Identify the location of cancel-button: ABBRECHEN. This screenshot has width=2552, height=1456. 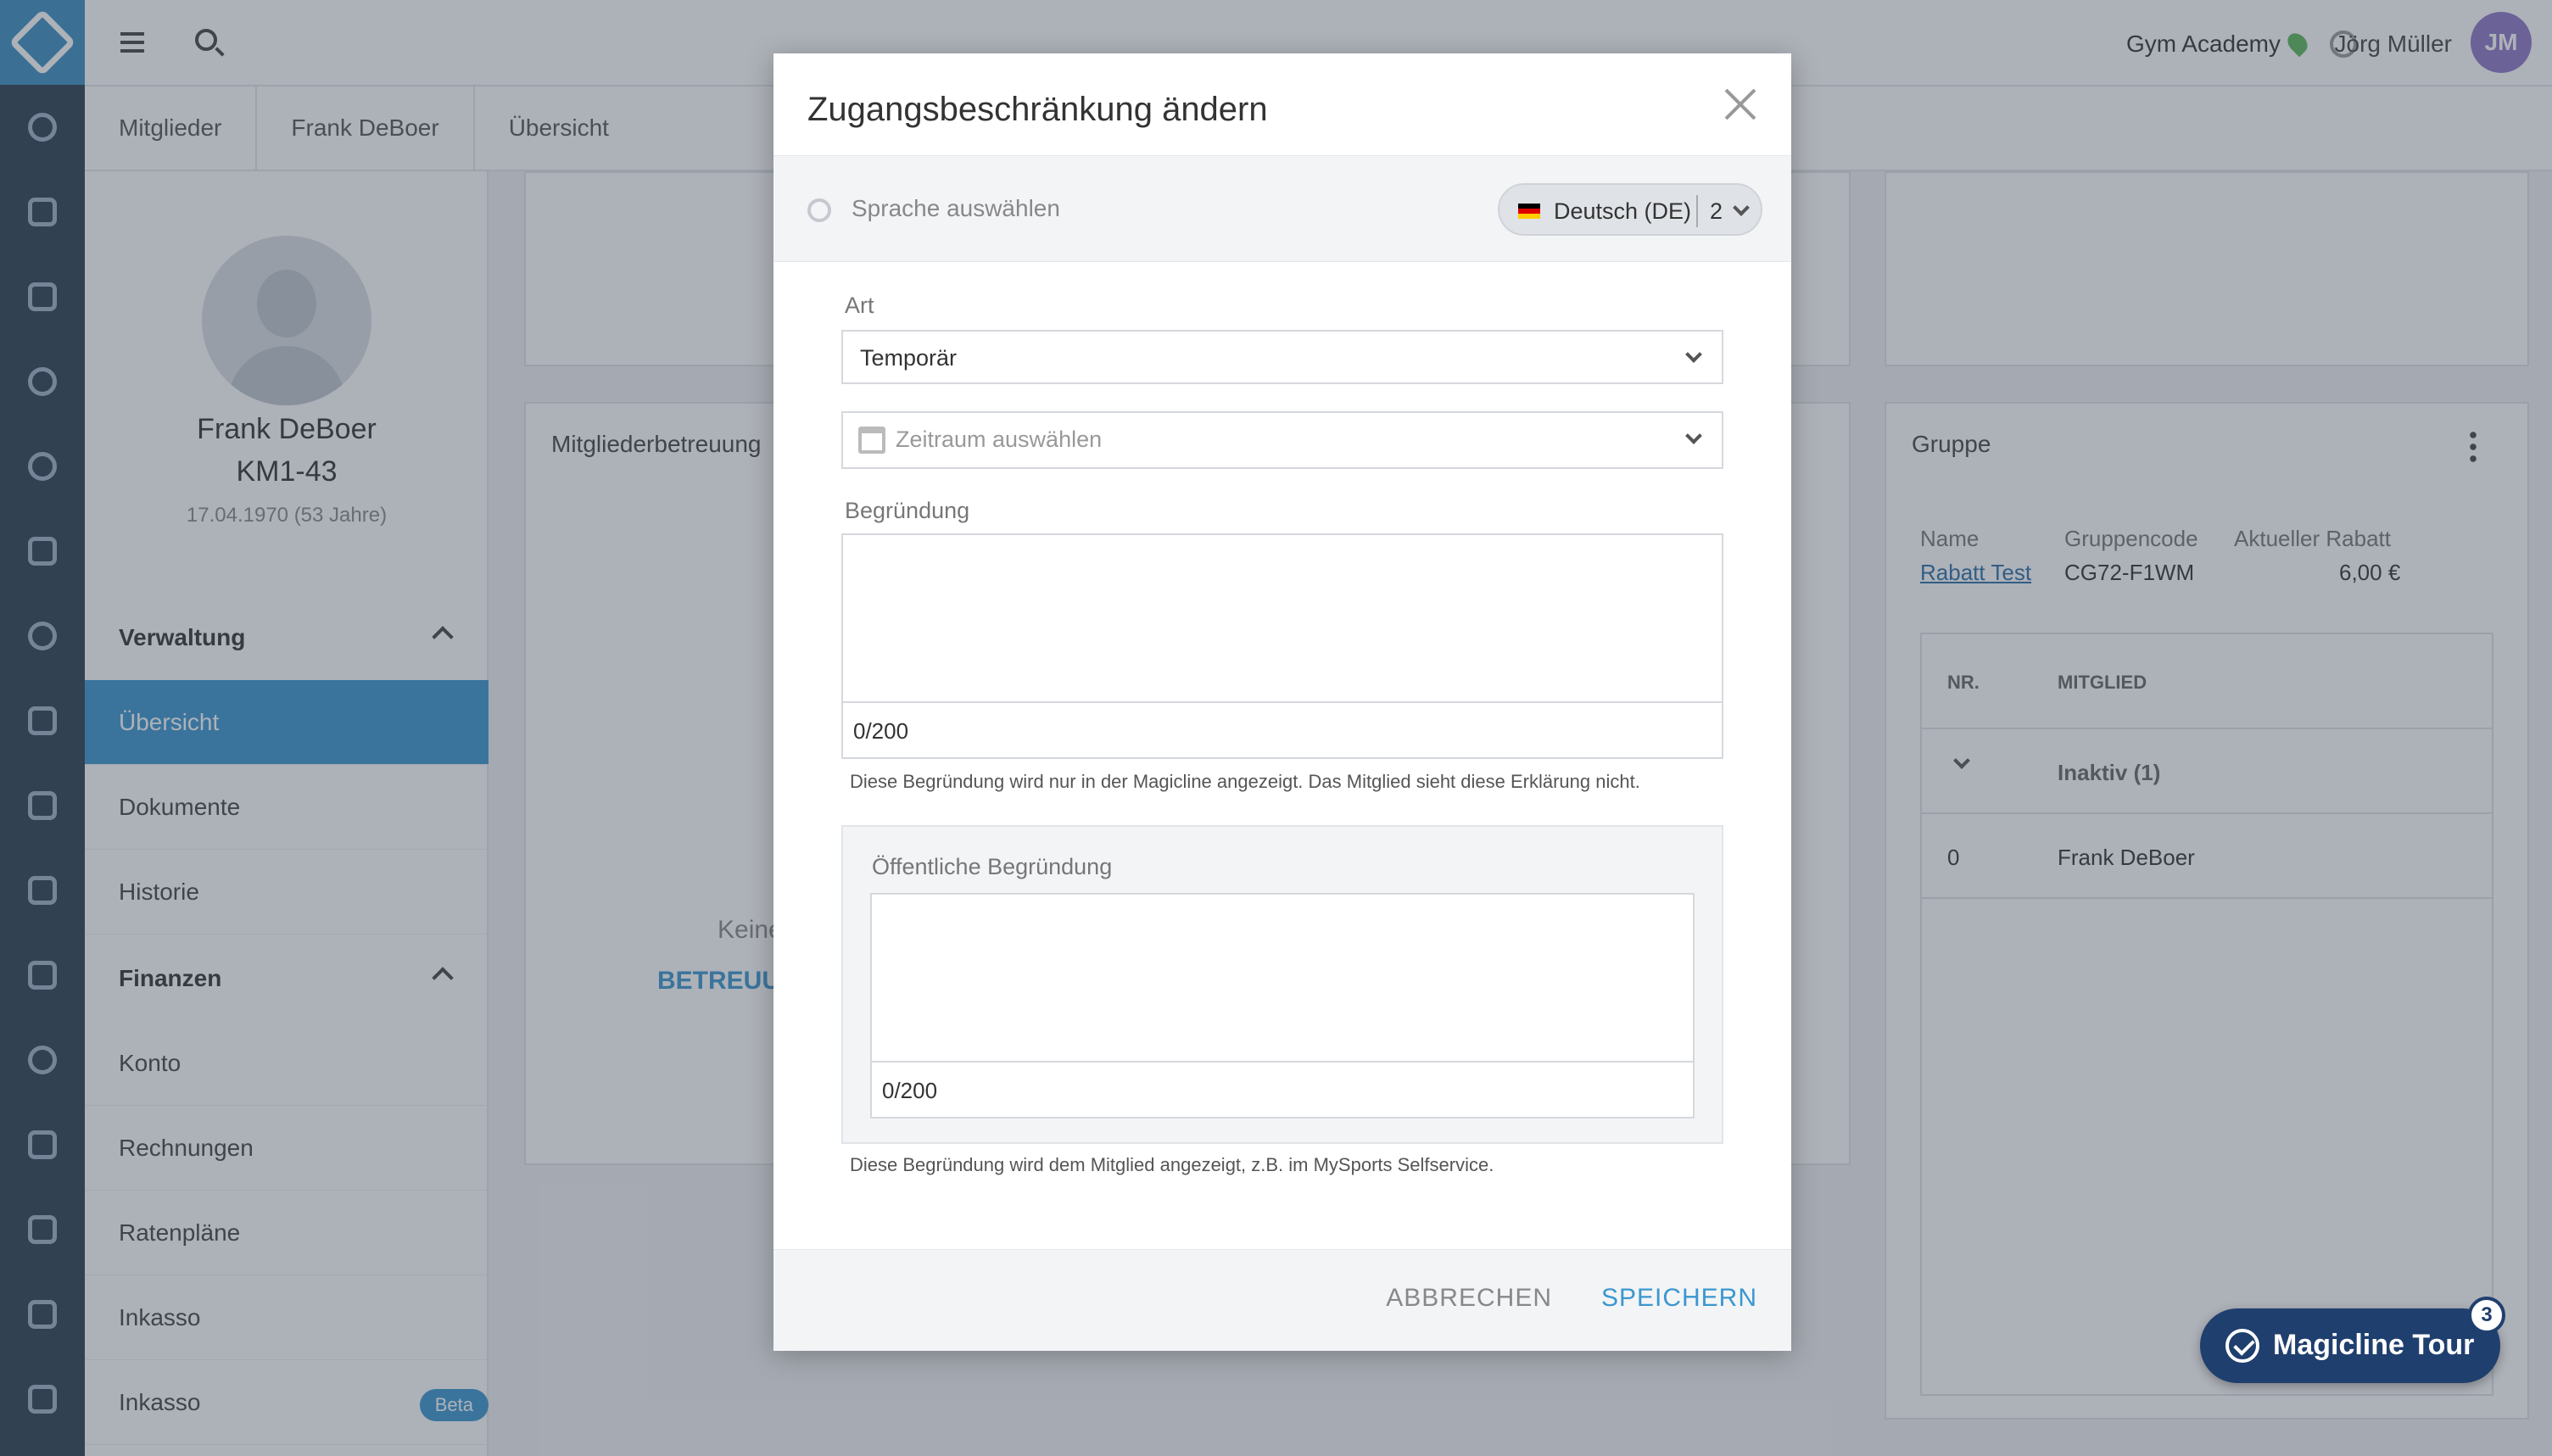
(1469, 1298).